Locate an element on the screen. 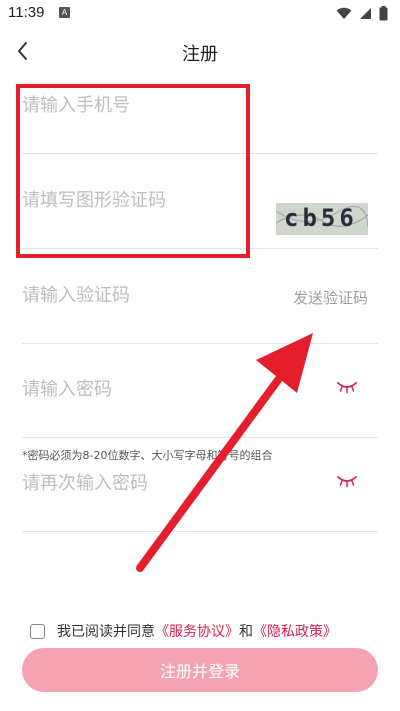 This screenshot has height=711, width=400. password-field is located at coordinates (200, 391).